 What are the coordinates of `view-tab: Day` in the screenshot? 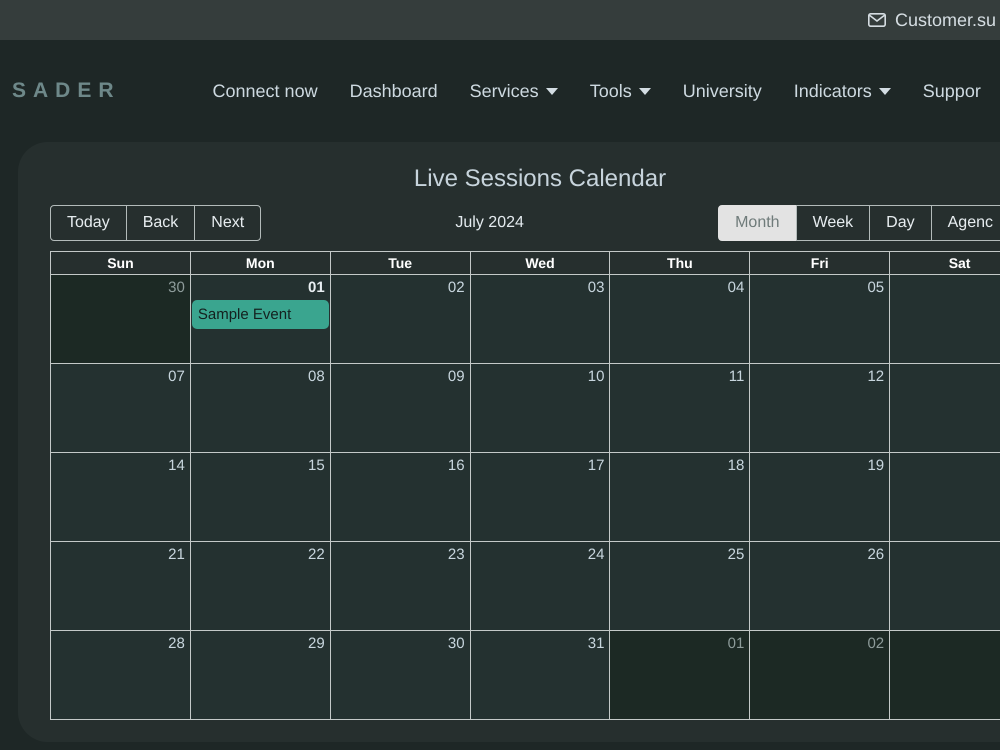 It's located at (900, 223).